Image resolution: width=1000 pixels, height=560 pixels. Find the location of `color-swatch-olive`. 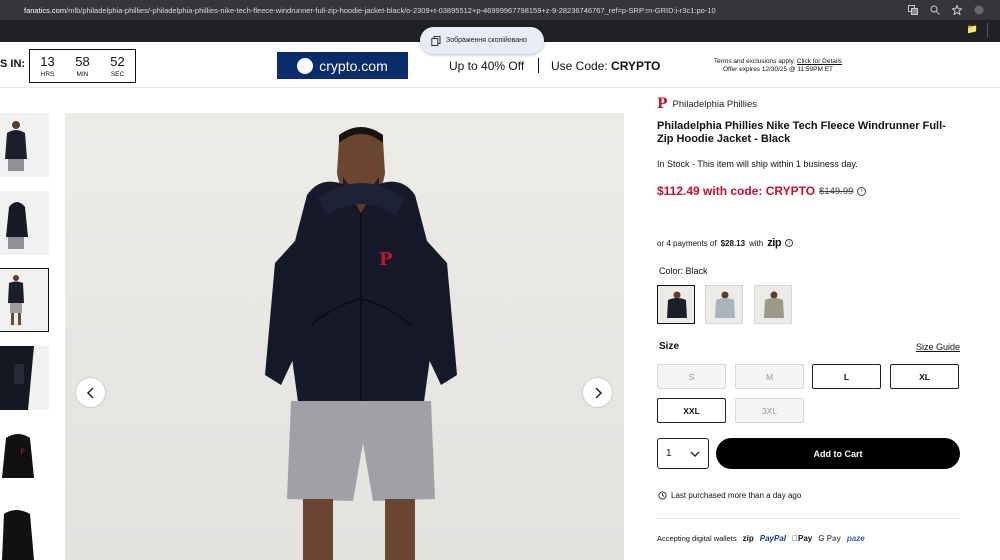

color-swatch-olive is located at coordinates (773, 304).